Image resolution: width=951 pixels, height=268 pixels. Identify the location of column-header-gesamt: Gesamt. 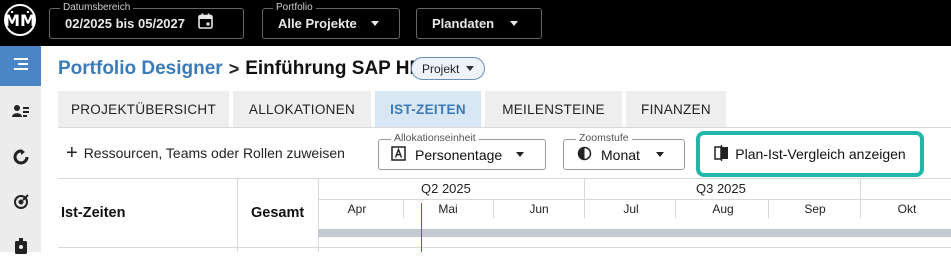
(277, 213).